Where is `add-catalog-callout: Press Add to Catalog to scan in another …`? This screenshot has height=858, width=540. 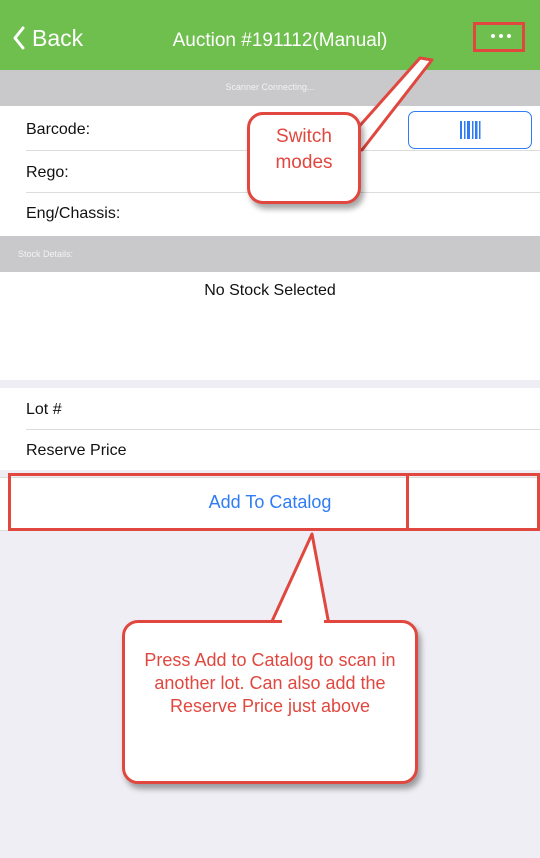
add-catalog-callout: Press Add to Catalog to scan in another … is located at coordinates (270, 702).